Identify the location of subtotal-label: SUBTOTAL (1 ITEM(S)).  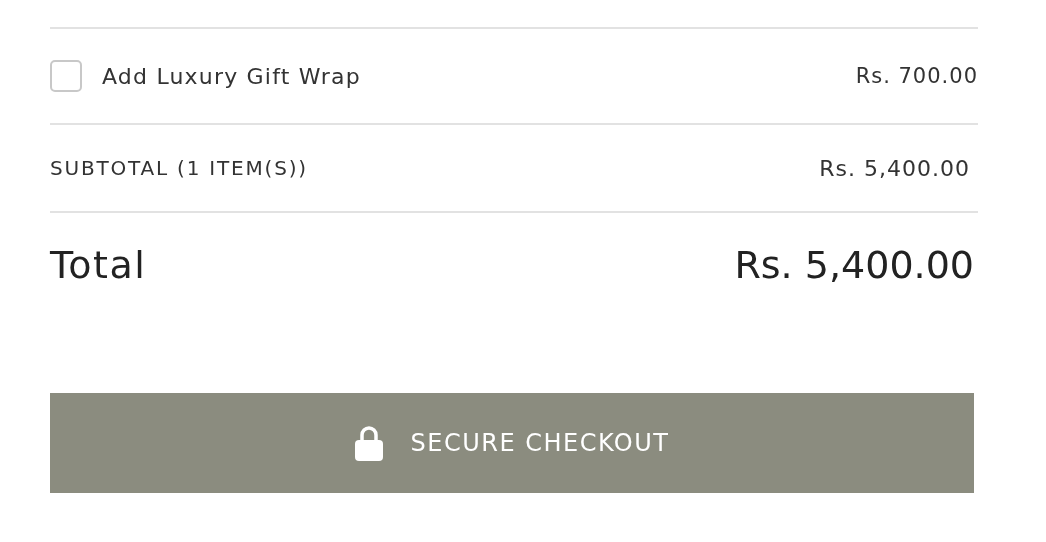
(179, 168).